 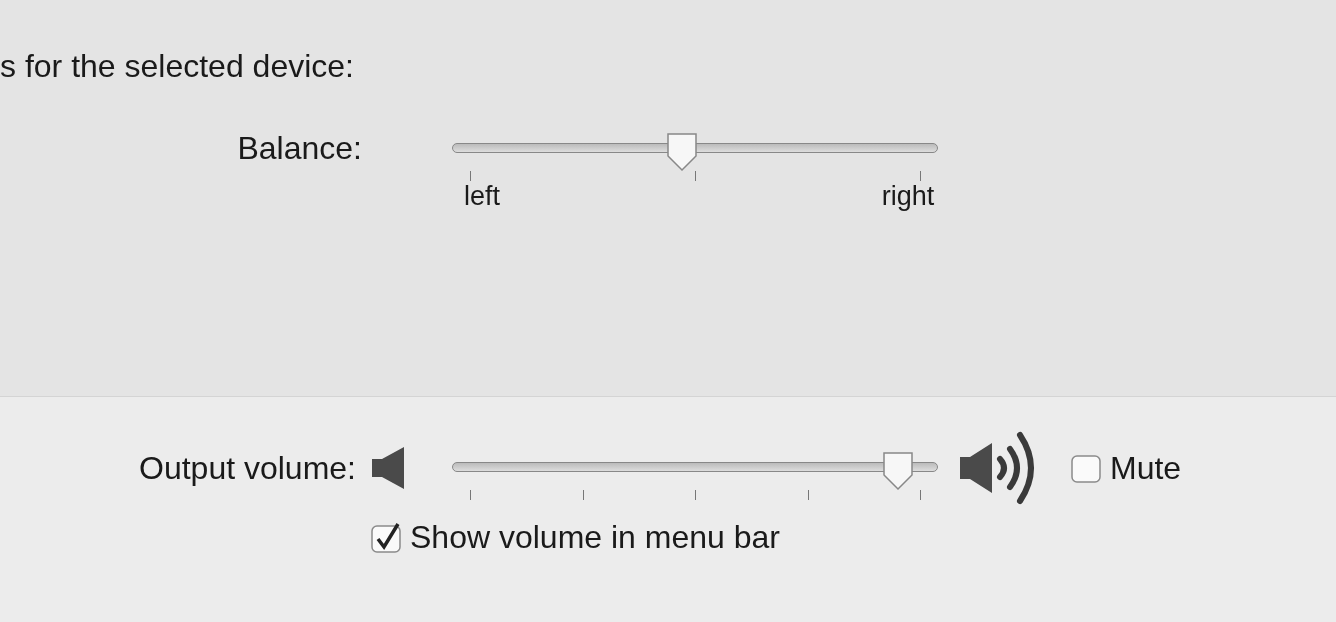 I want to click on tick-label: left, so click(x=482, y=196).